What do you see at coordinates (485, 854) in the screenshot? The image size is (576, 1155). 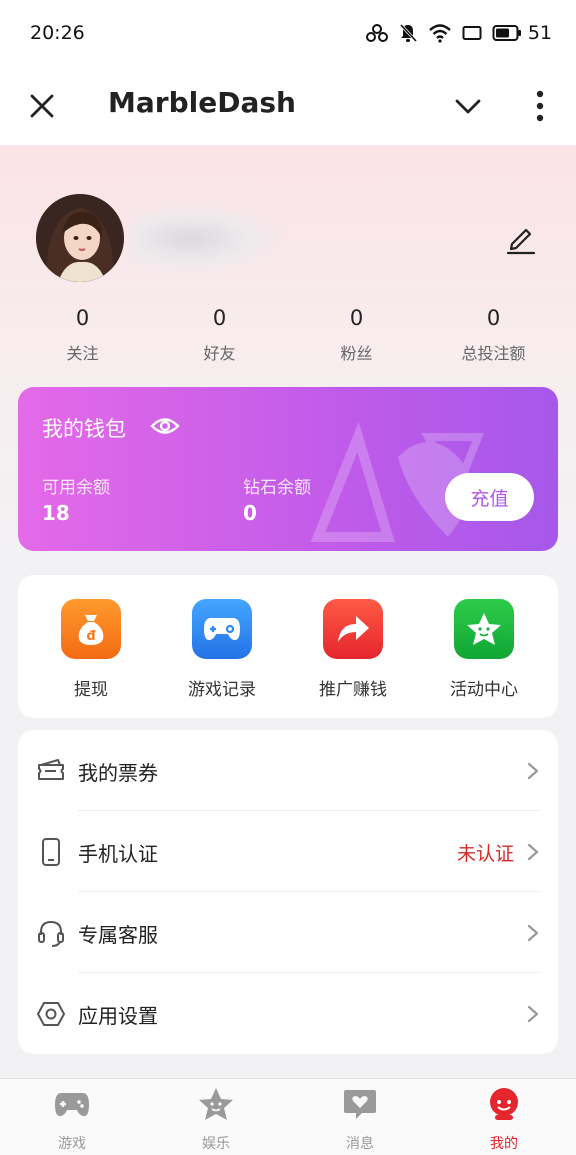 I see `verification-status: 未认证` at bounding box center [485, 854].